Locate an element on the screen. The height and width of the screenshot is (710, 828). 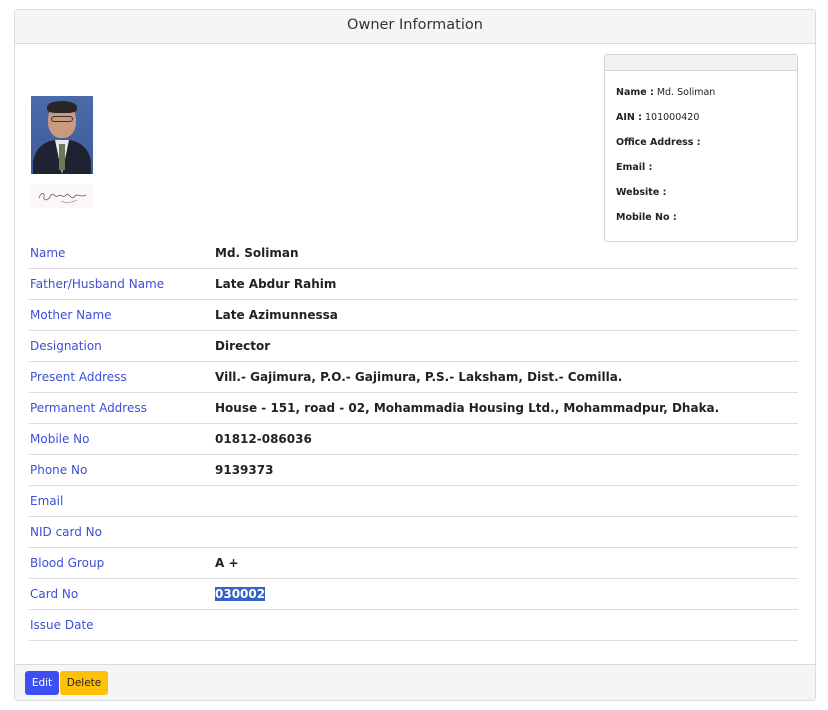
owner-signature is located at coordinates (62, 196).